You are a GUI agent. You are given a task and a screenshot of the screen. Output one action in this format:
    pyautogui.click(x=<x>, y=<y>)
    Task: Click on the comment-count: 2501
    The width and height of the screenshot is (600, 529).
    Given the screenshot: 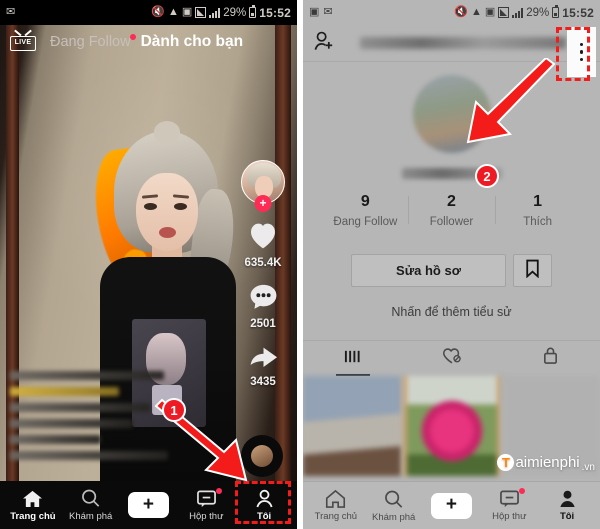 What is the action you would take?
    pyautogui.click(x=263, y=324)
    